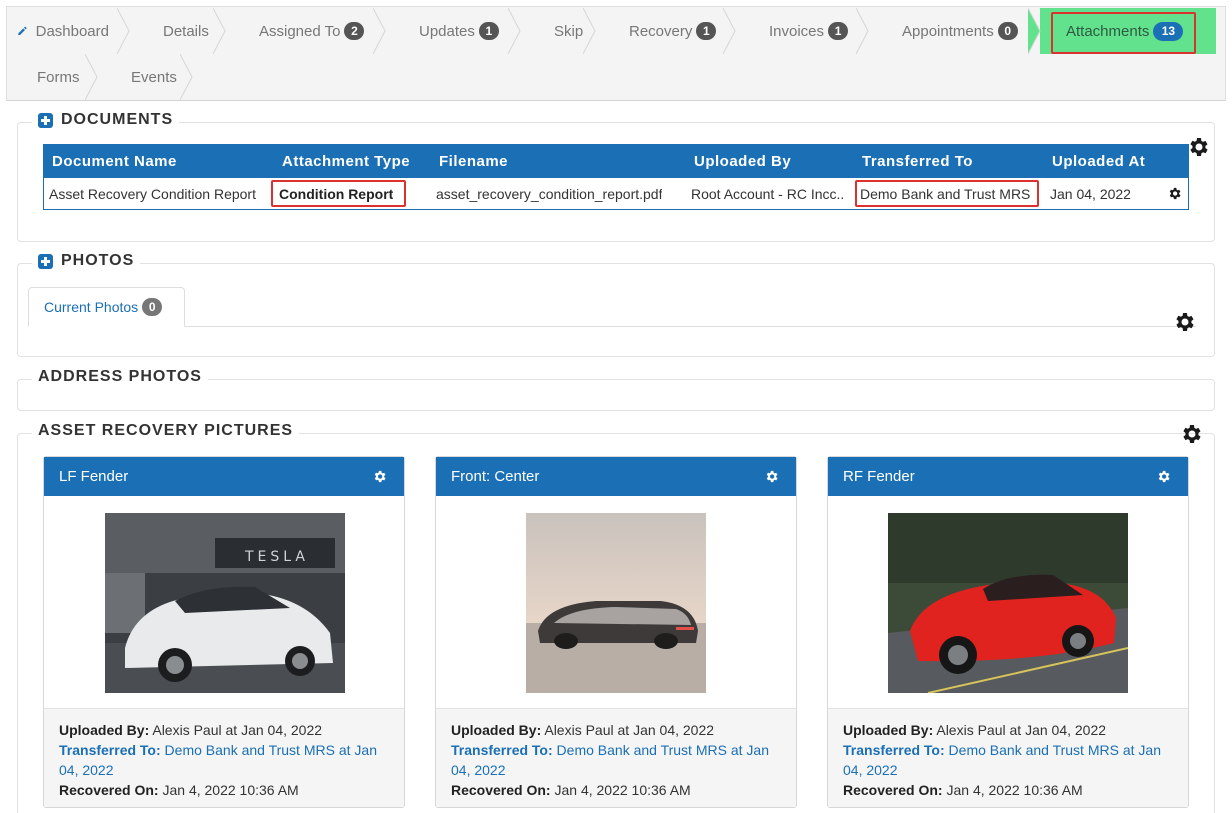 The width and height of the screenshot is (1232, 813). I want to click on asset-pictures-legend: ASSET RECOVERY PICTURES, so click(166, 431).